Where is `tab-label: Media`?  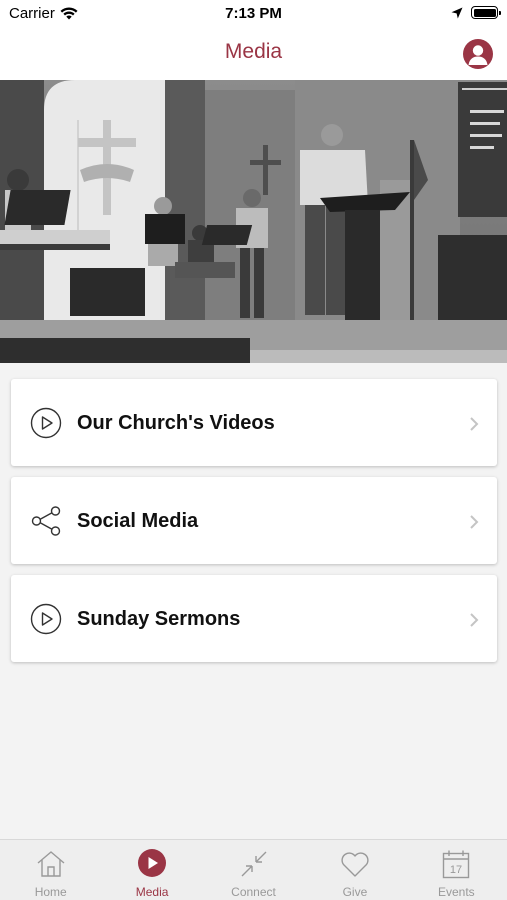
tab-label: Media is located at coordinates (152, 892).